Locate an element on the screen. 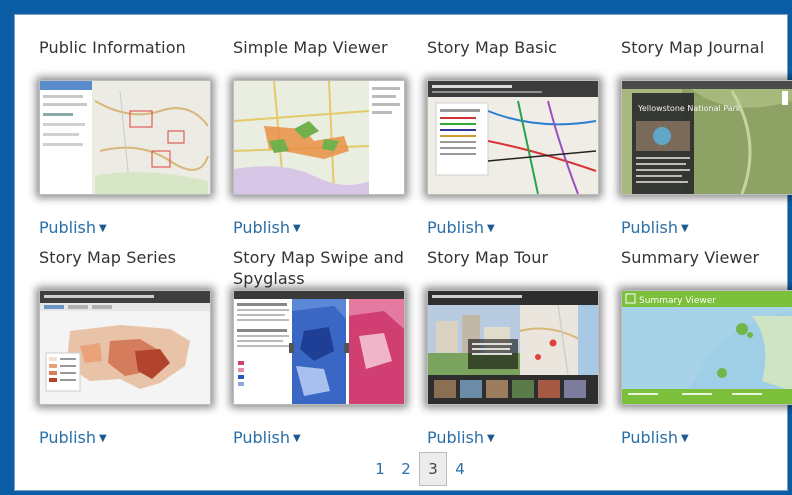 The width and height of the screenshot is (792, 495). journal-panel-title: Yellowstone National Park is located at coordinates (689, 108).